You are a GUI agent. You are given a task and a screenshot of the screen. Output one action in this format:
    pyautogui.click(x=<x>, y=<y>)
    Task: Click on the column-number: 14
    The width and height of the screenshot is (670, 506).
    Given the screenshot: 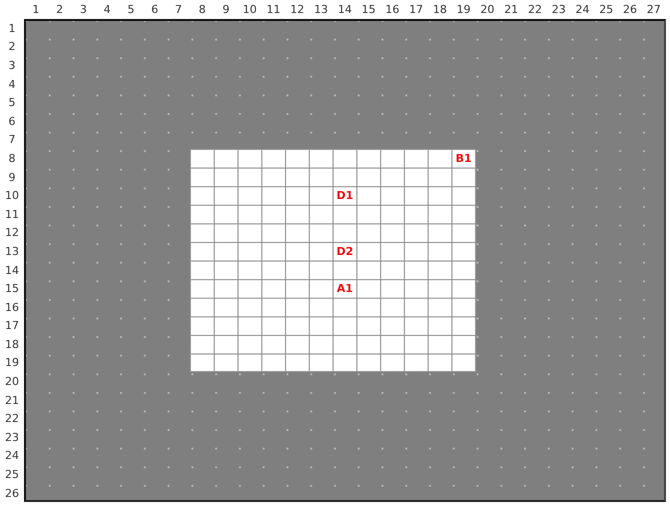 What is the action you would take?
    pyautogui.click(x=344, y=10)
    